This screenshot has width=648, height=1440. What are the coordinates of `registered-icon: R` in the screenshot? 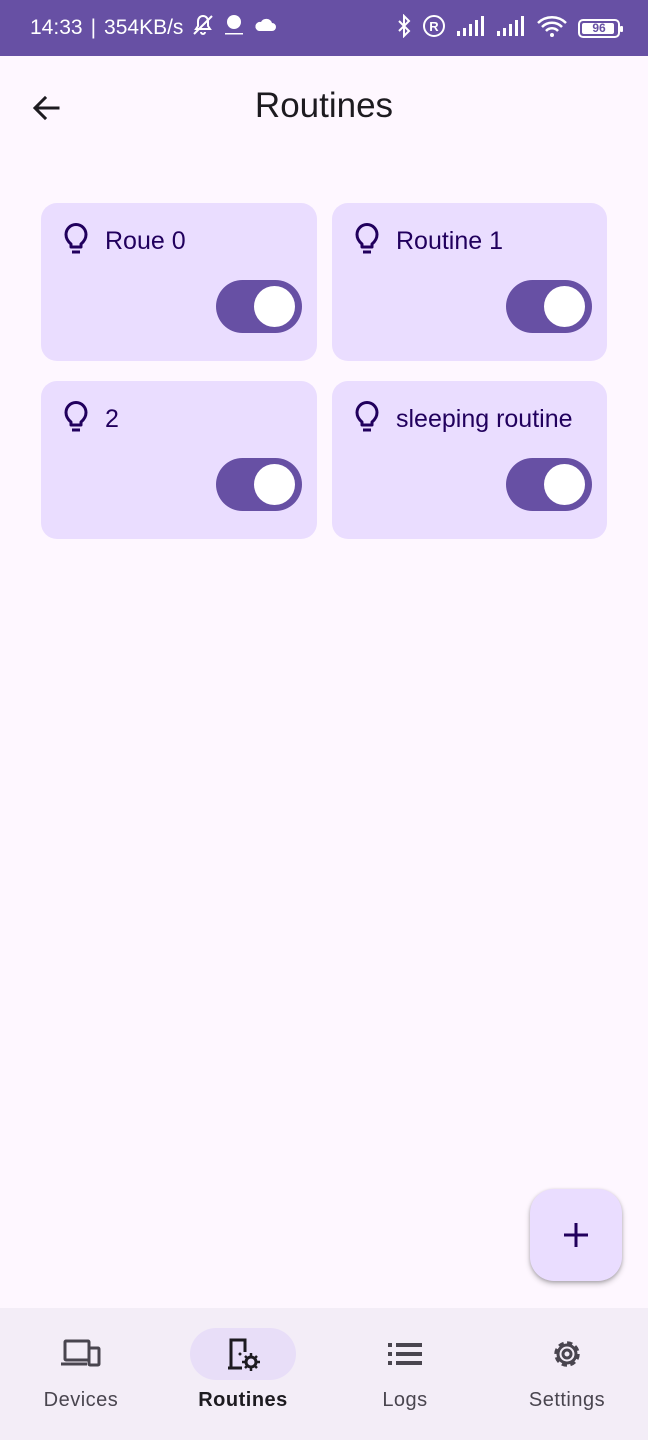 It's located at (434, 28).